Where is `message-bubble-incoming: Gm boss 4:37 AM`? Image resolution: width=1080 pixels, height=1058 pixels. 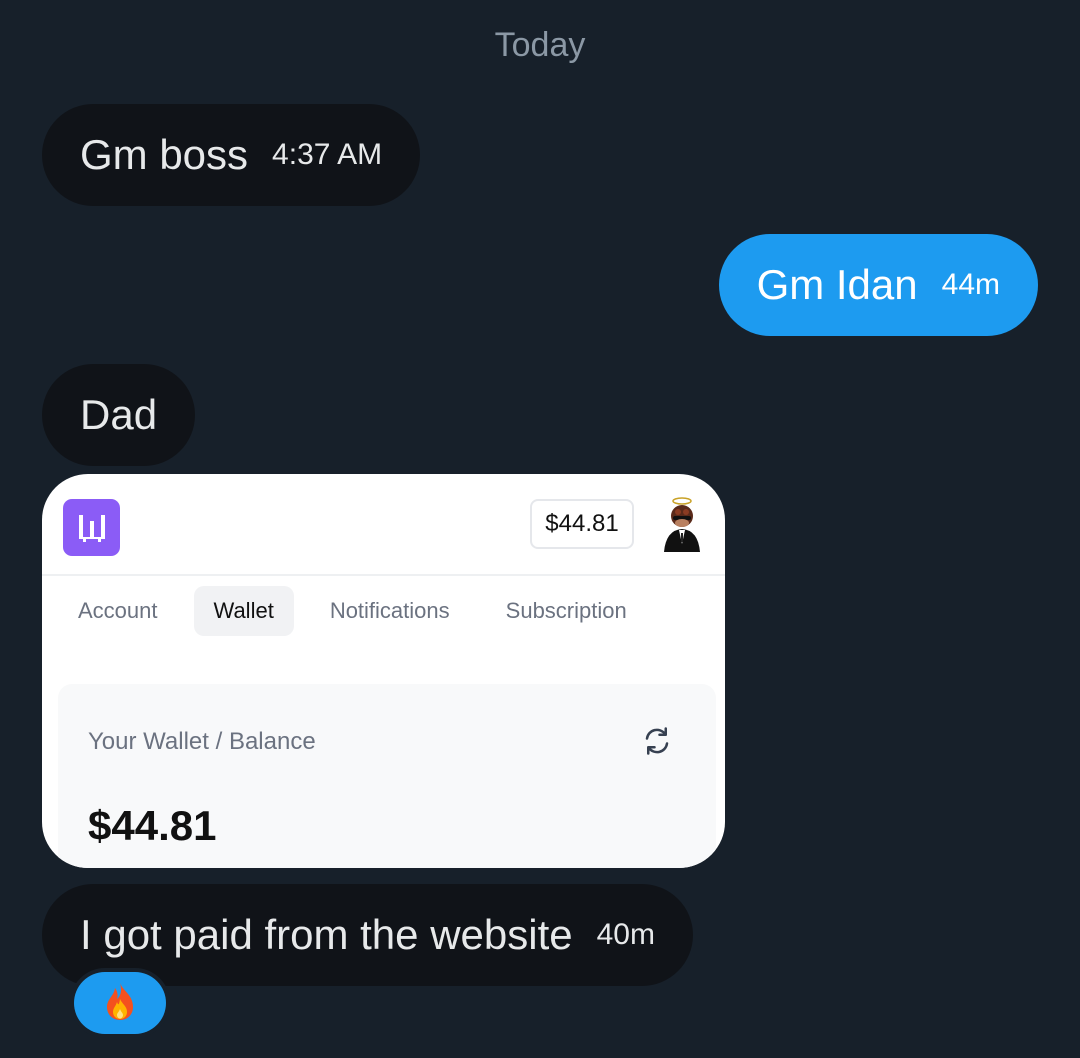
message-bubble-incoming: Gm boss 4:37 AM is located at coordinates (231, 155).